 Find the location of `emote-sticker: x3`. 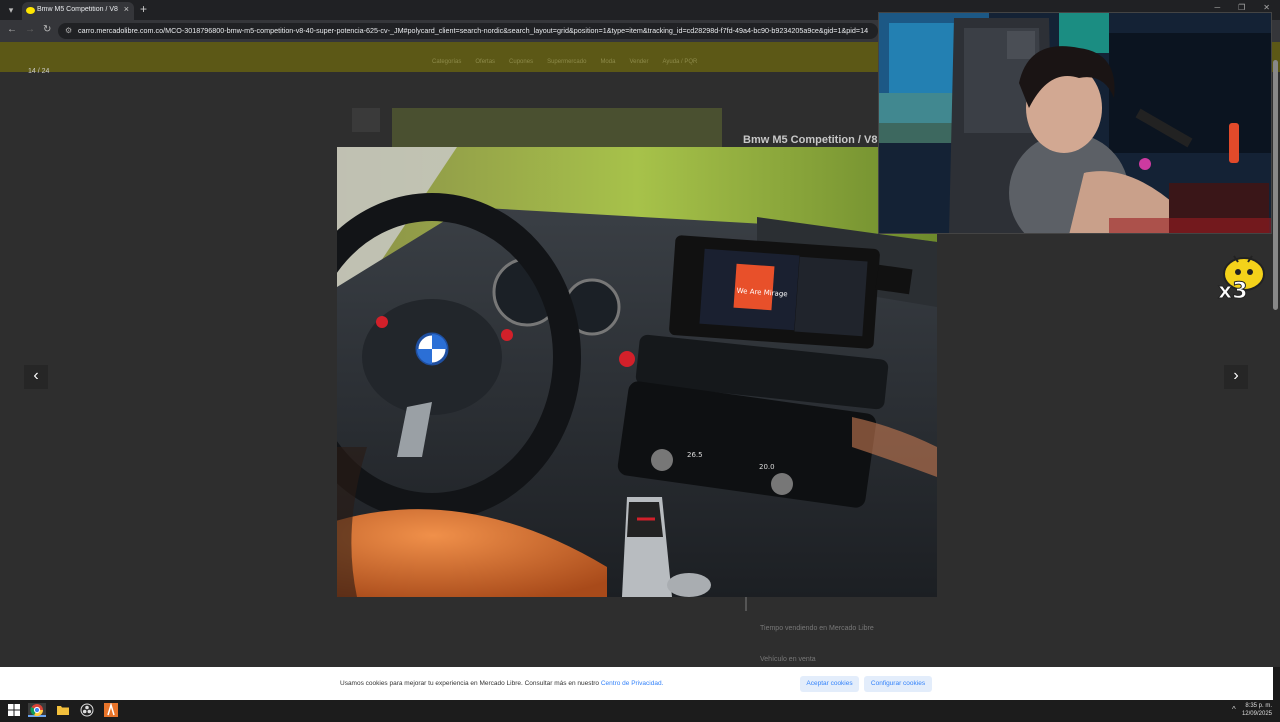

emote-sticker: x3 is located at coordinates (1240, 278).